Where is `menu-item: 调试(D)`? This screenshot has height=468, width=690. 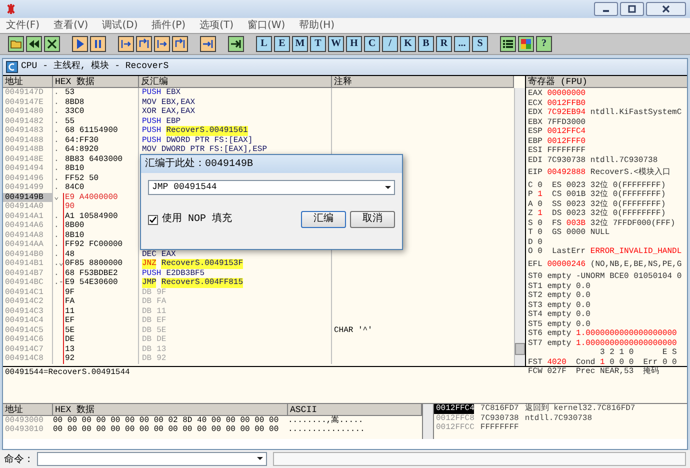 menu-item: 调试(D) is located at coordinates (120, 25).